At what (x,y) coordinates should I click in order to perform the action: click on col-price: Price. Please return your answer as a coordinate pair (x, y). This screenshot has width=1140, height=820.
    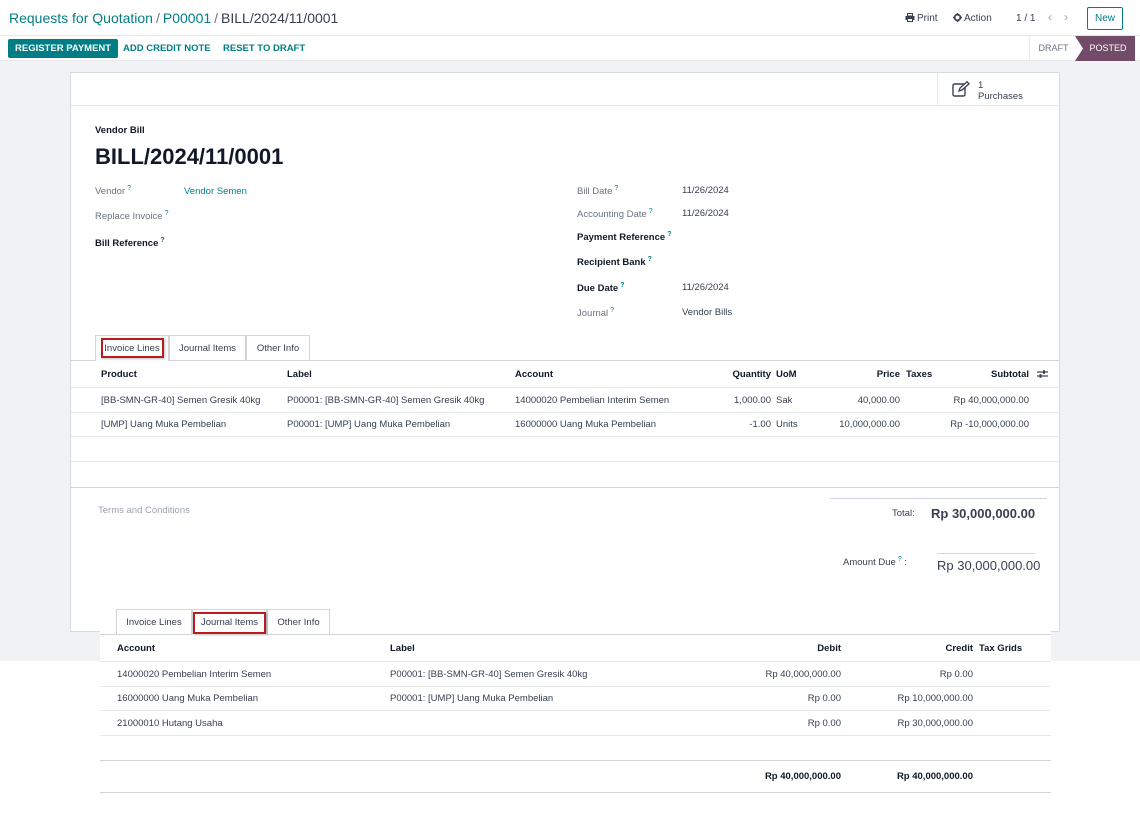
    Looking at the image, I should click on (870, 374).